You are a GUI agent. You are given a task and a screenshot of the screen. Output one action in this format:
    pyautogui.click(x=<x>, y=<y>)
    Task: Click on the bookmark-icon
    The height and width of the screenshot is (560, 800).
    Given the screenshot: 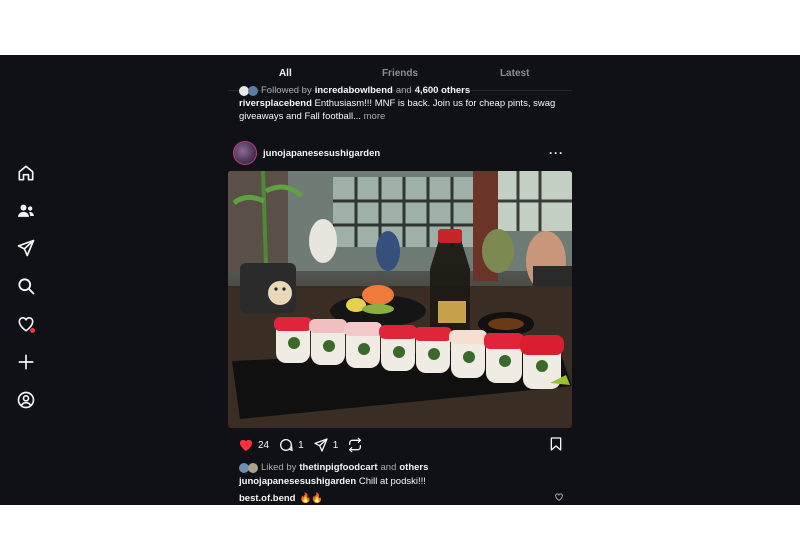 What is the action you would take?
    pyautogui.click(x=556, y=443)
    